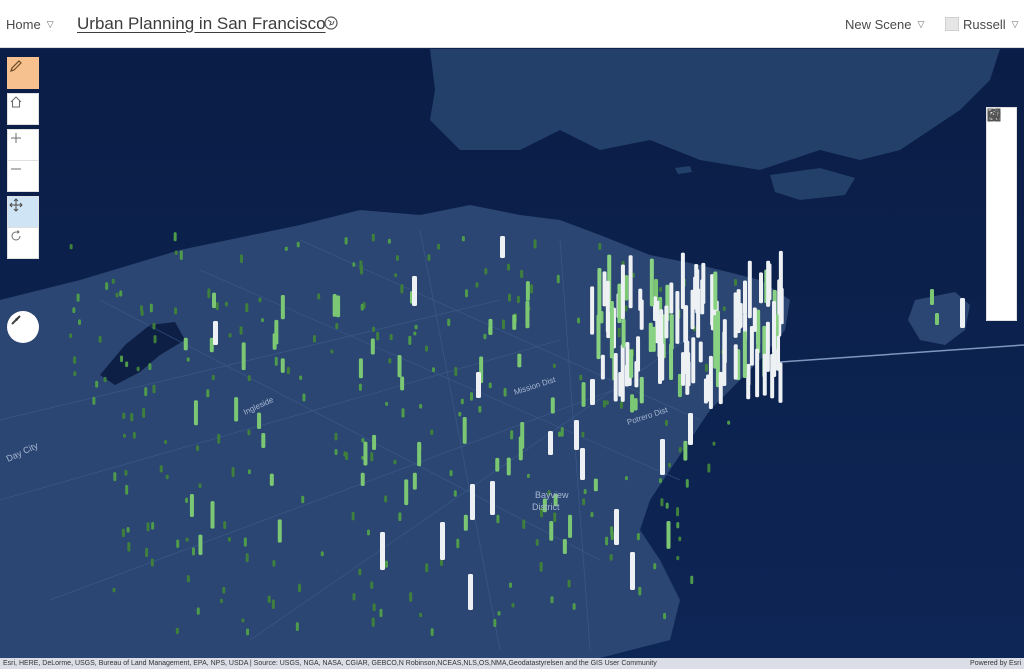  I want to click on home-menu: Home ▽, so click(30, 24).